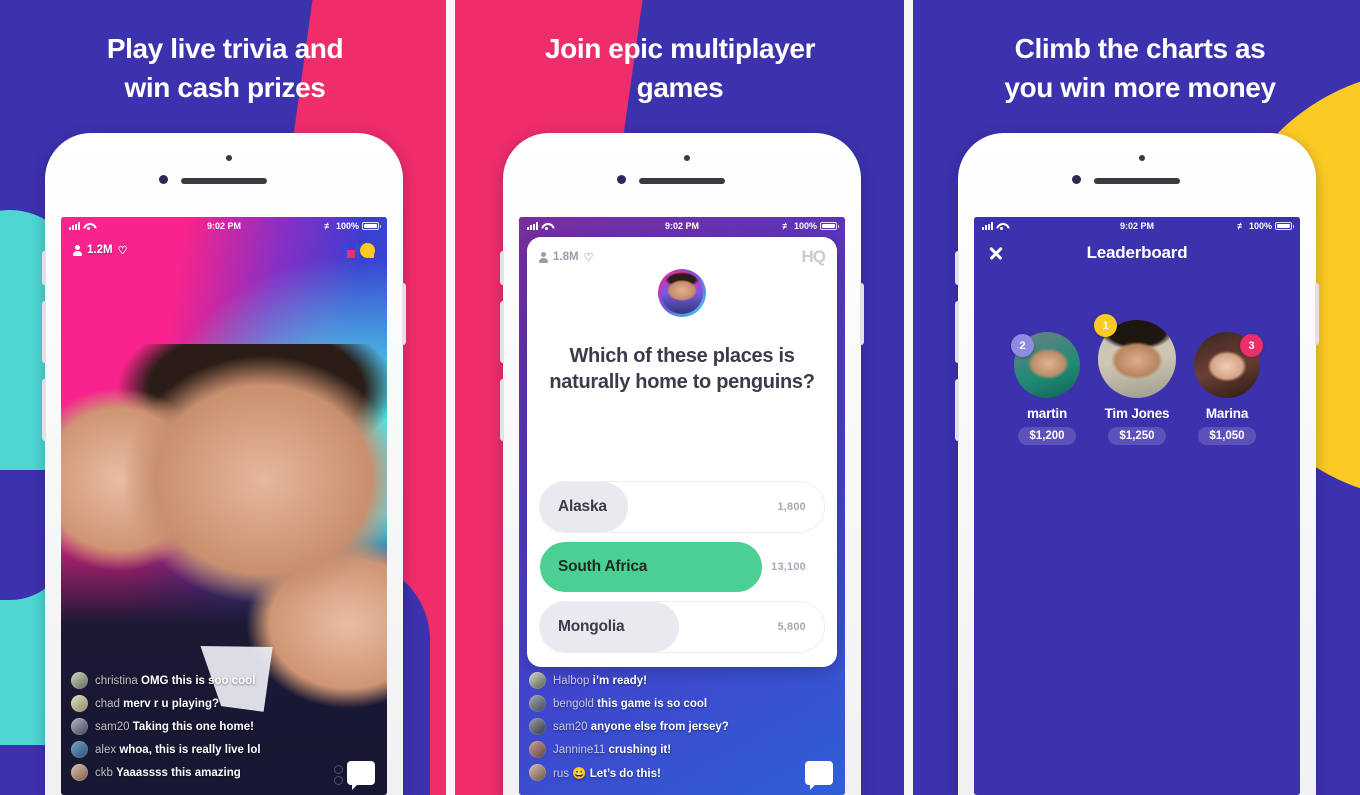  What do you see at coordinates (680, 68) in the screenshot?
I see `panel-2-headline: Join epic multiplayer games` at bounding box center [680, 68].